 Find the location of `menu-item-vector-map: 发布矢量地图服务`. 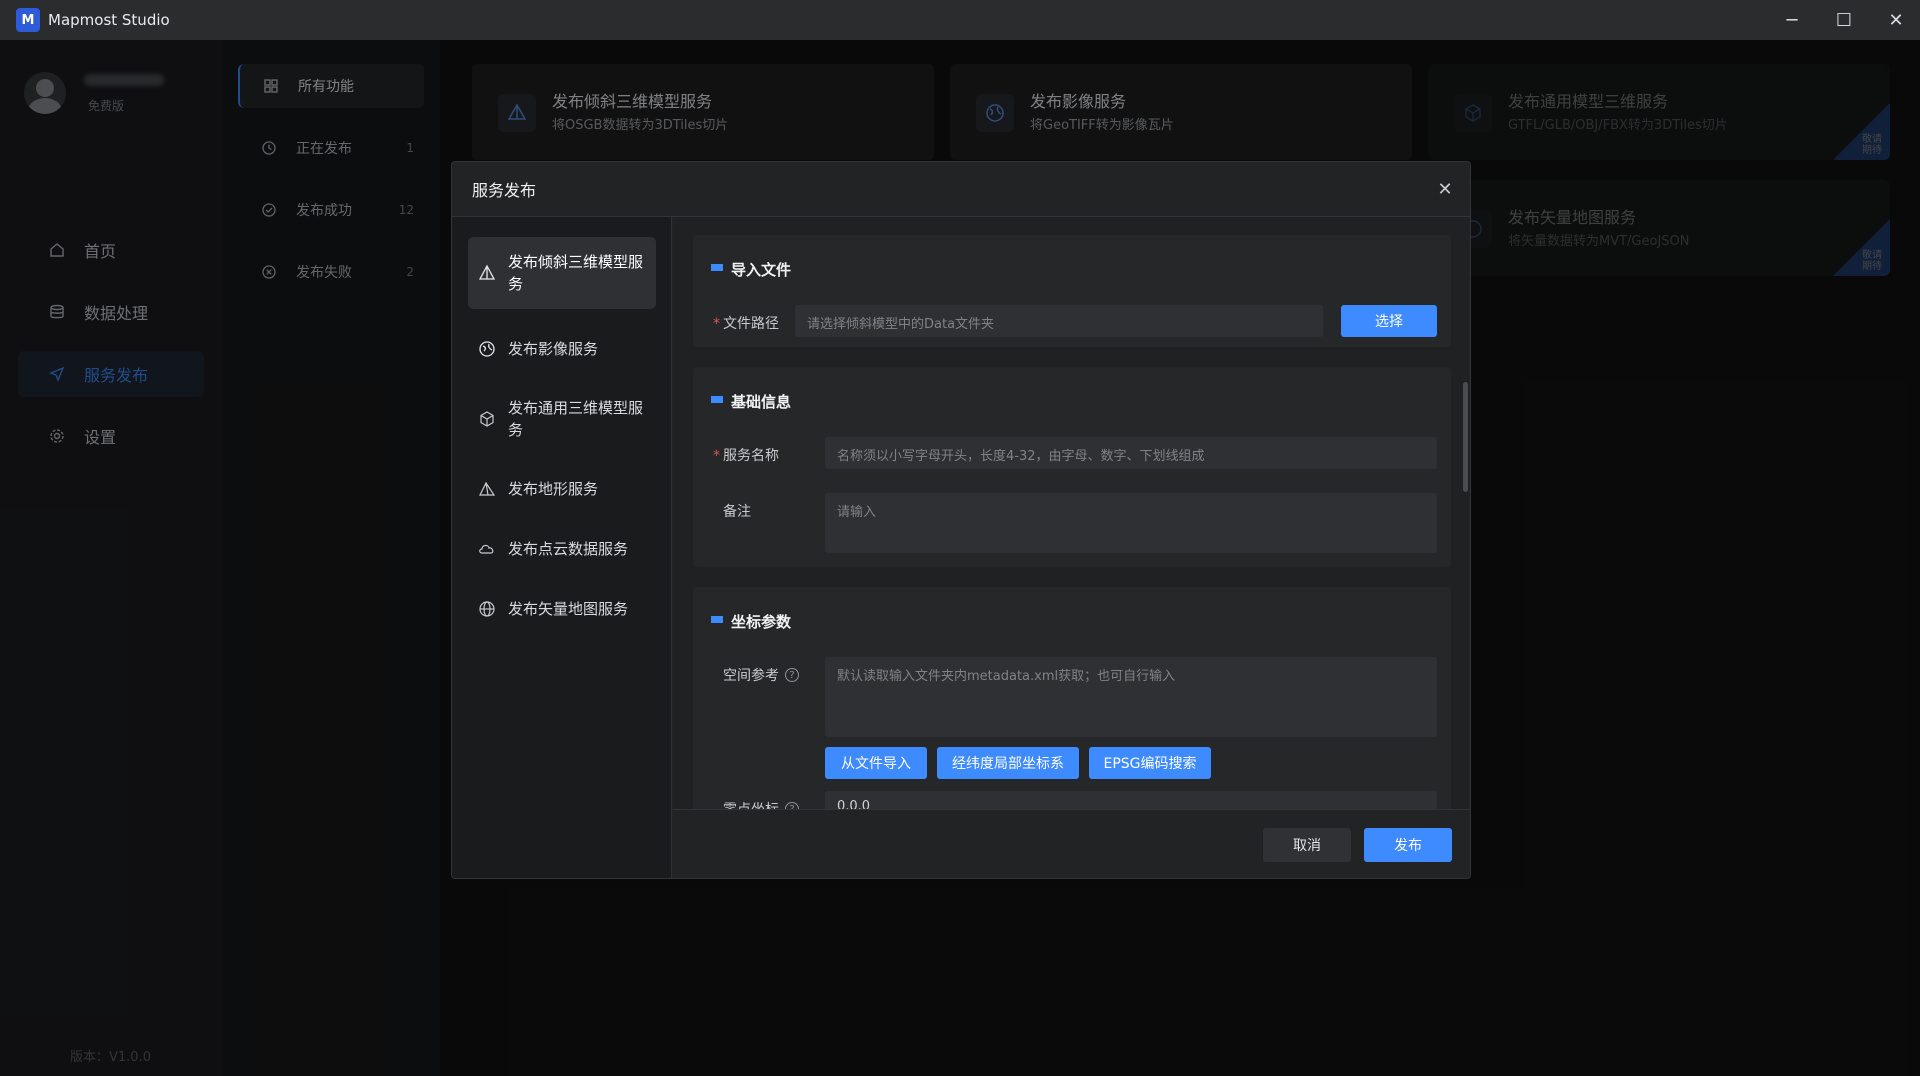

menu-item-vector-map: 发布矢量地图服务 is located at coordinates (562, 609).